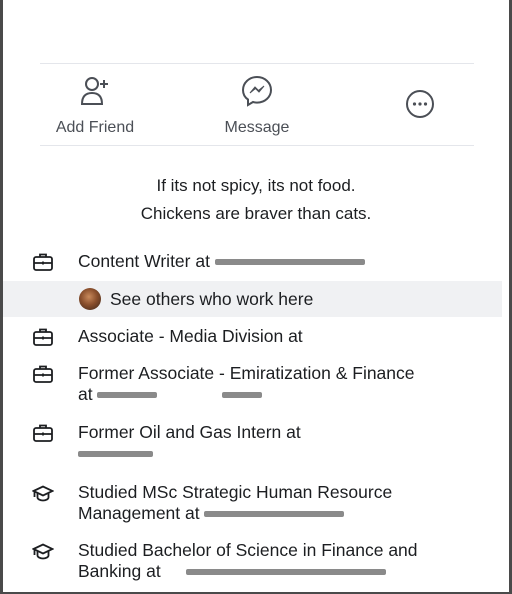 This screenshot has height=594, width=512. I want to click on message-button: Message, so click(257, 105).